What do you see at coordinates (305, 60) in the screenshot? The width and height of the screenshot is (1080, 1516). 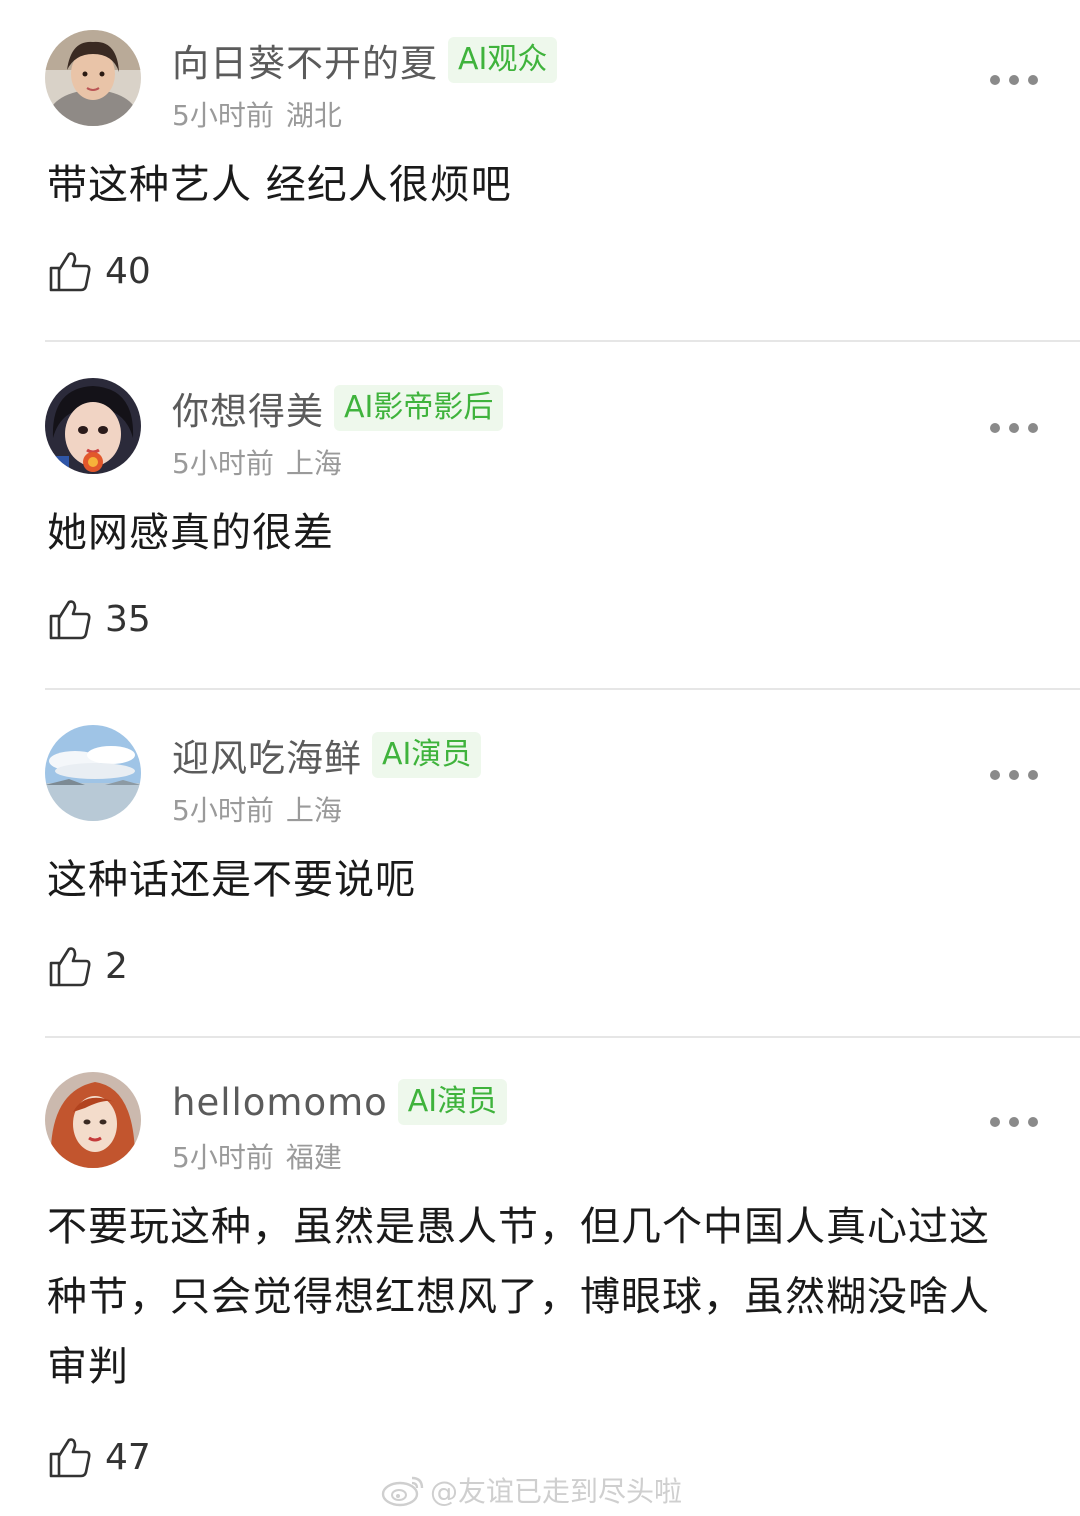 I see `username: 向日葵不开的夏` at bounding box center [305, 60].